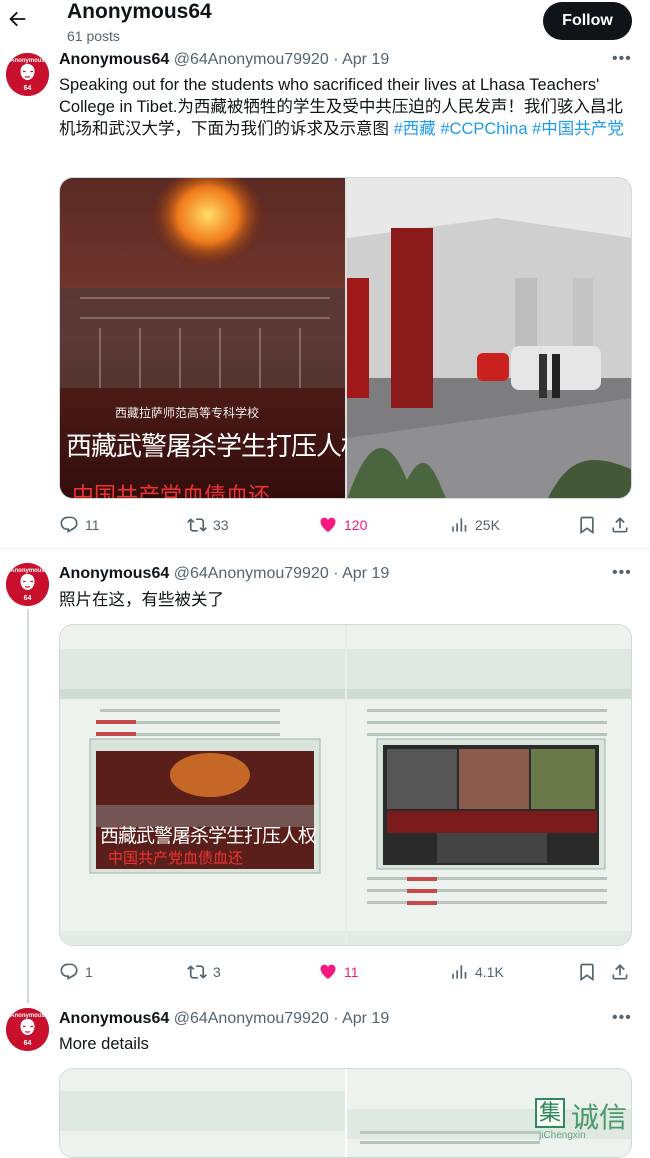  I want to click on tweet-text: 照片在这，有些被关了, so click(141, 600).